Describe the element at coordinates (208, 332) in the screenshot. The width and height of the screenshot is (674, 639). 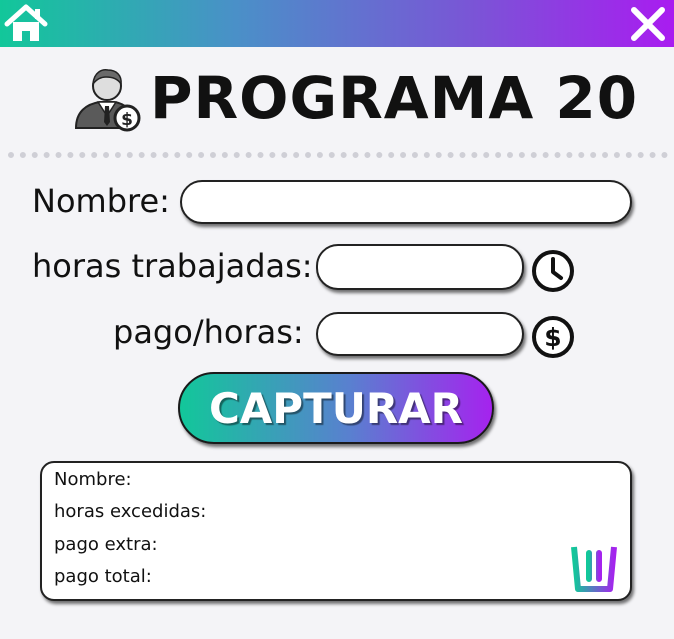
I see `pago-horas-label: pago/horas:` at that location.